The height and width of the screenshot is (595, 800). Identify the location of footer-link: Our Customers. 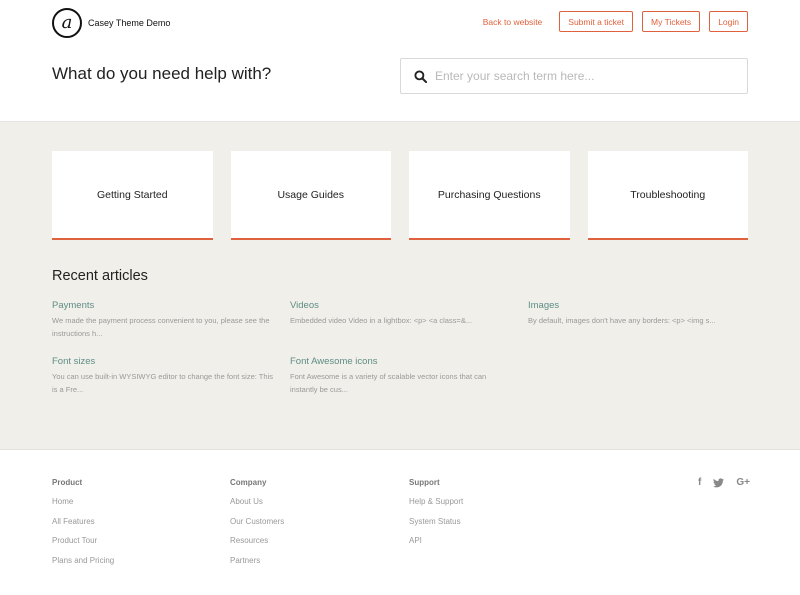
(257, 526).